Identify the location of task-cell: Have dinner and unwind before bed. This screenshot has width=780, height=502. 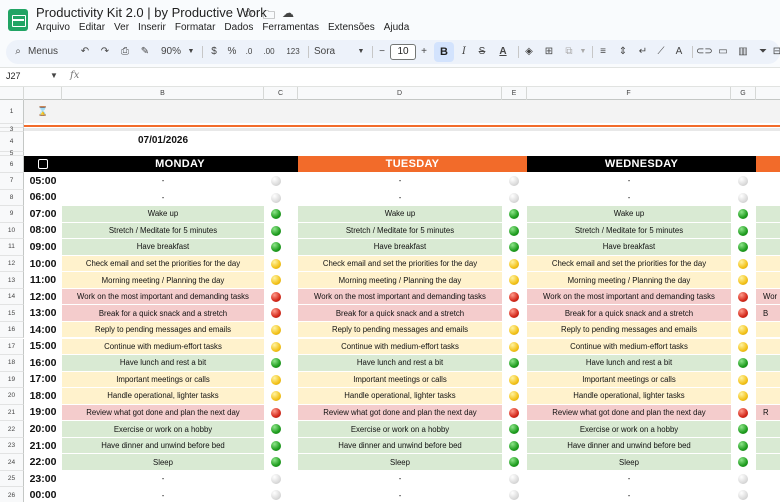
(629, 446).